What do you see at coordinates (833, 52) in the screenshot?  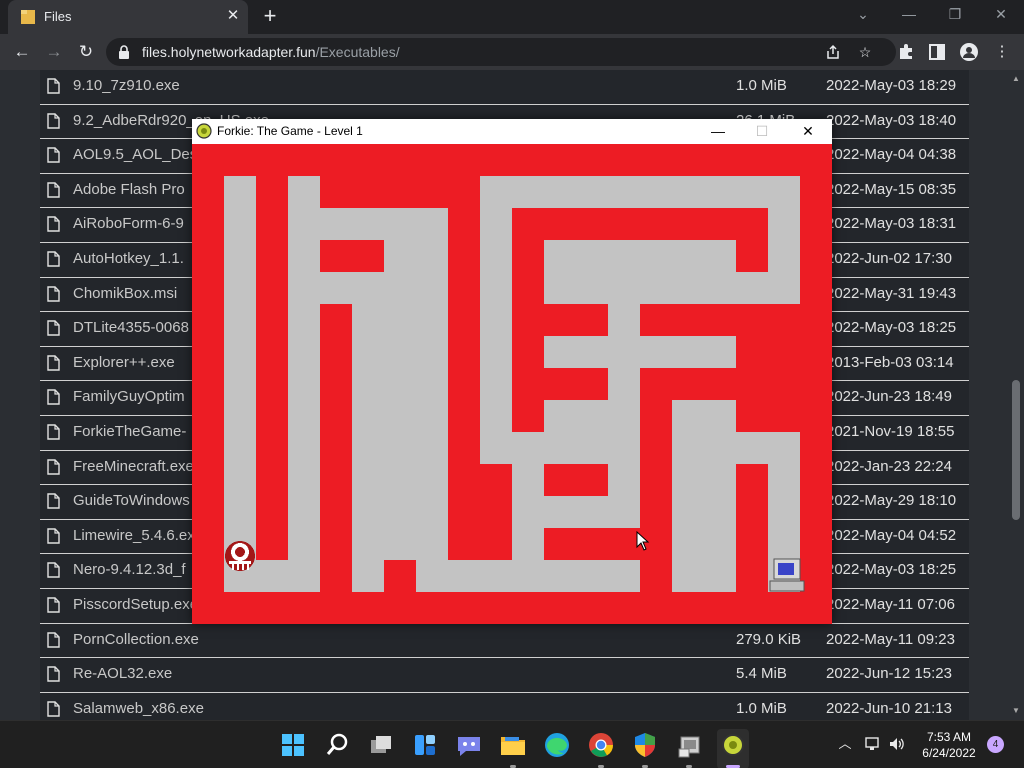 I see `share-icon` at bounding box center [833, 52].